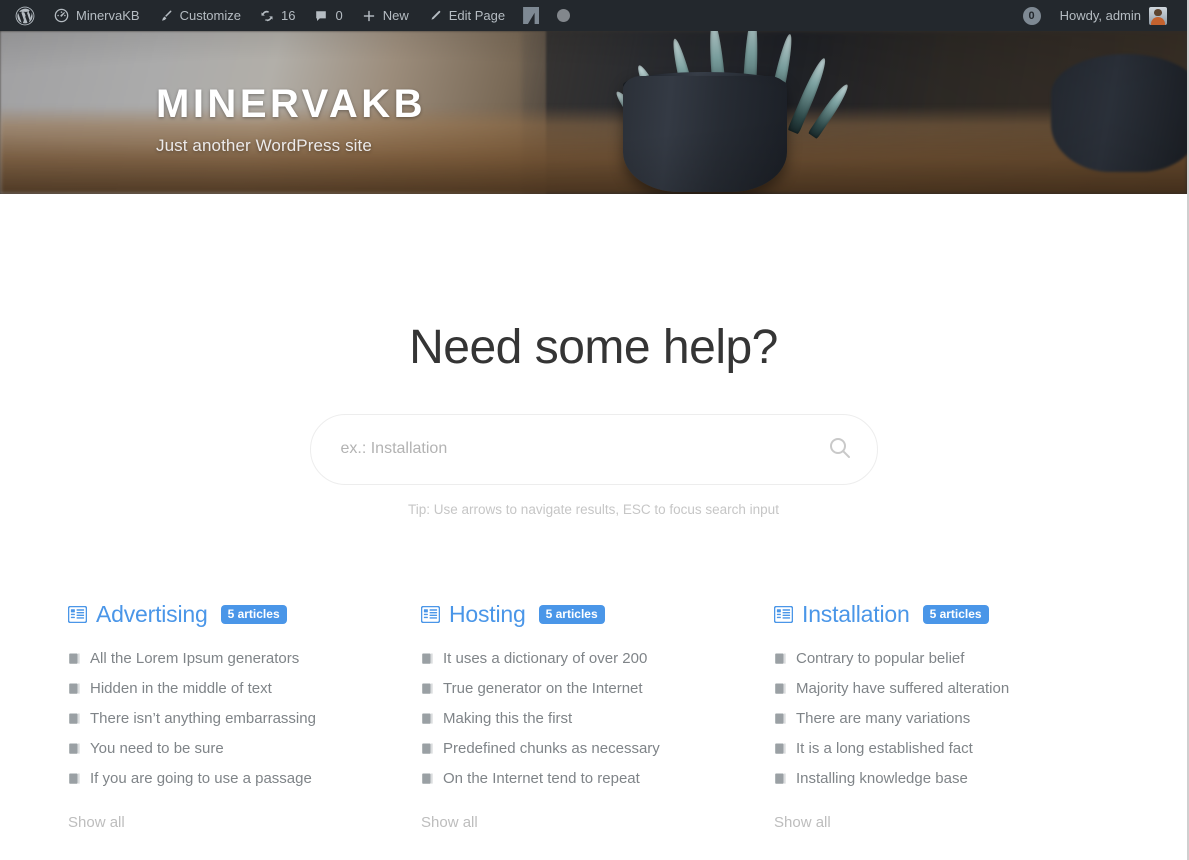  I want to click on update-refresh-icon, so click(267, 16).